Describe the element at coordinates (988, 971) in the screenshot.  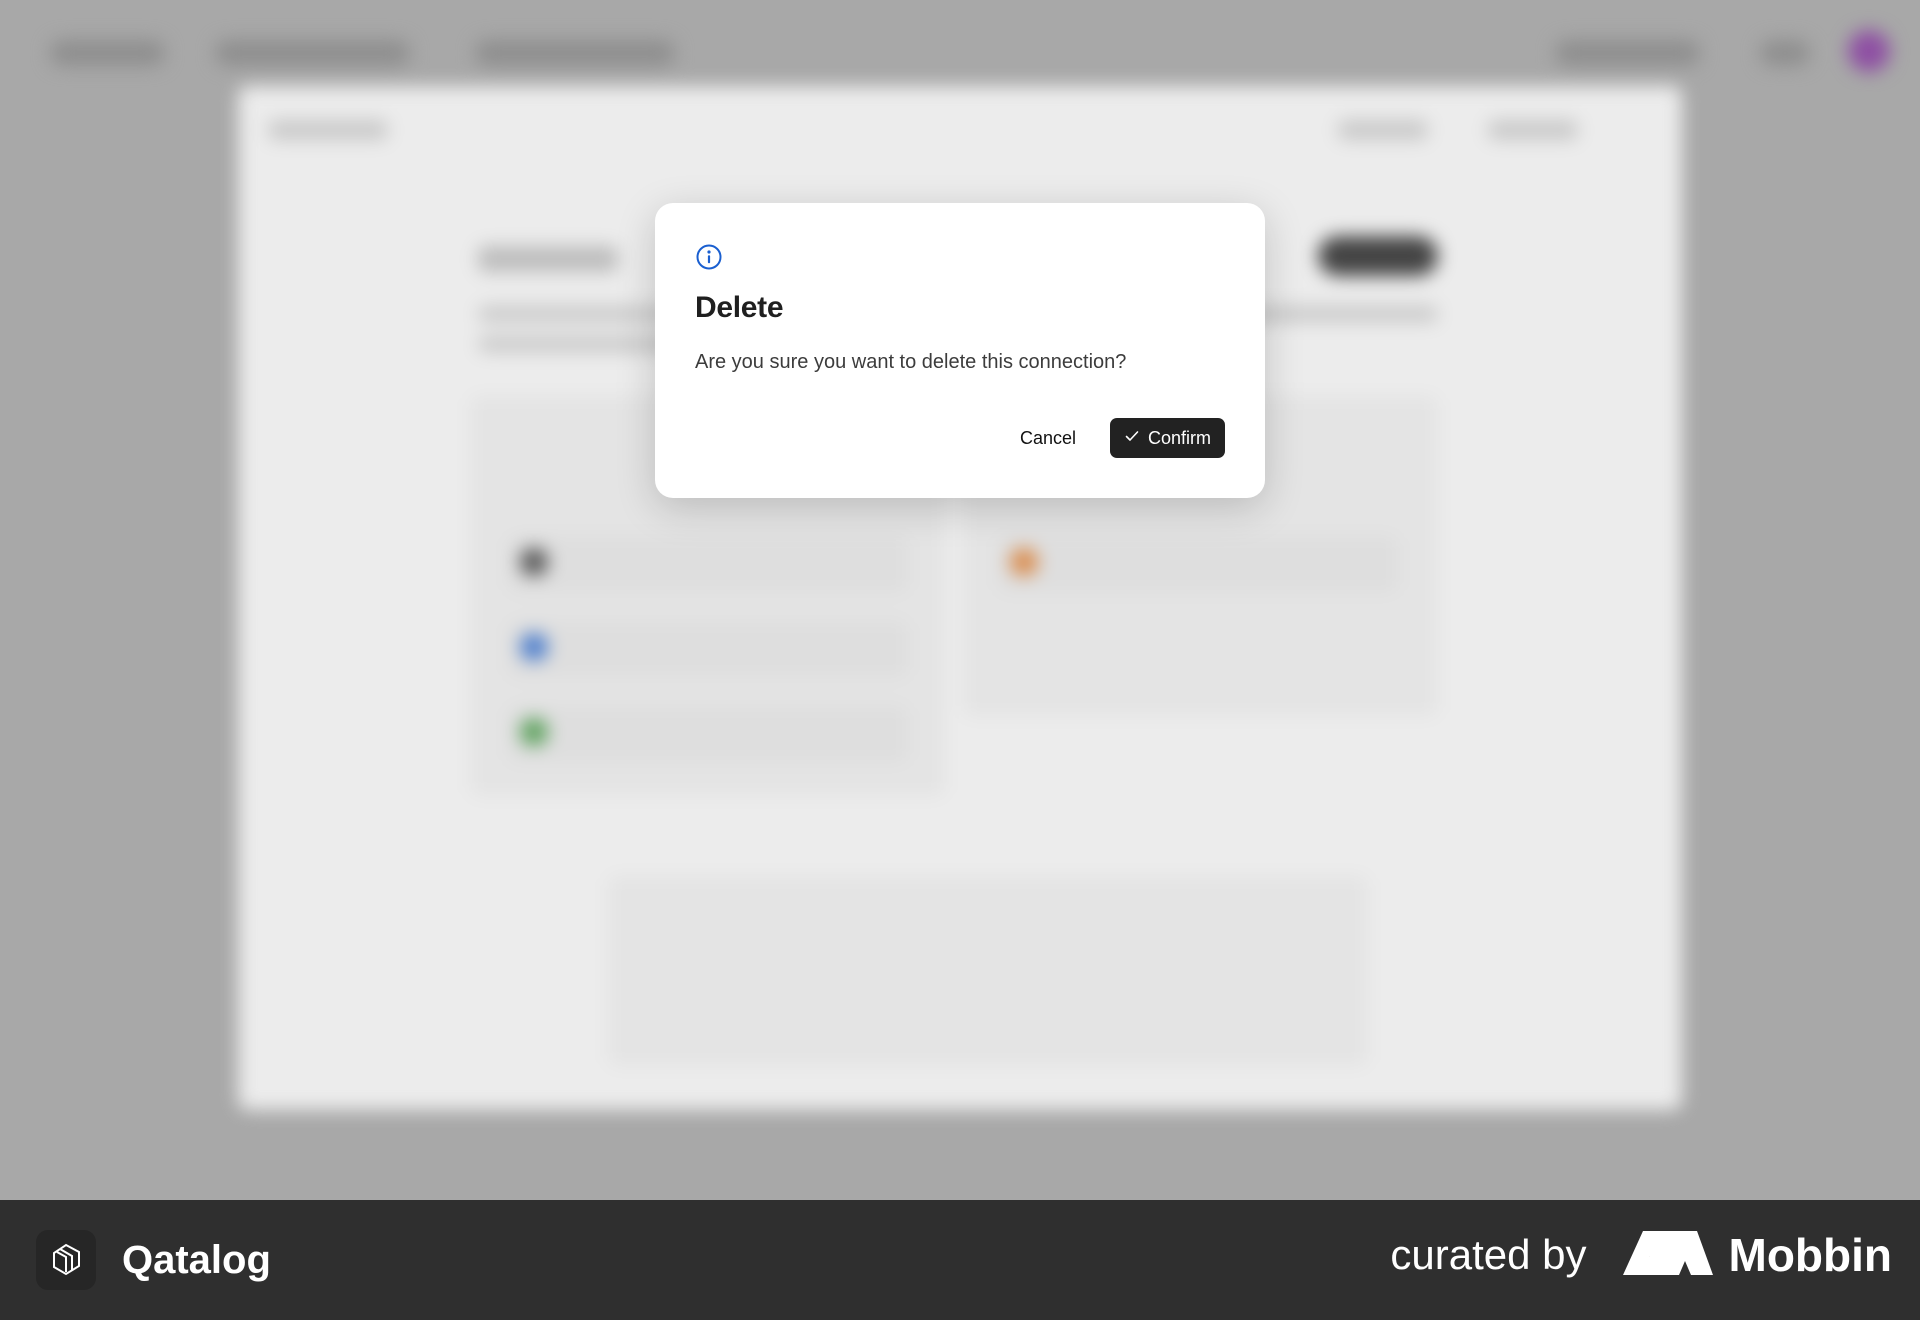
I see `background-card` at that location.